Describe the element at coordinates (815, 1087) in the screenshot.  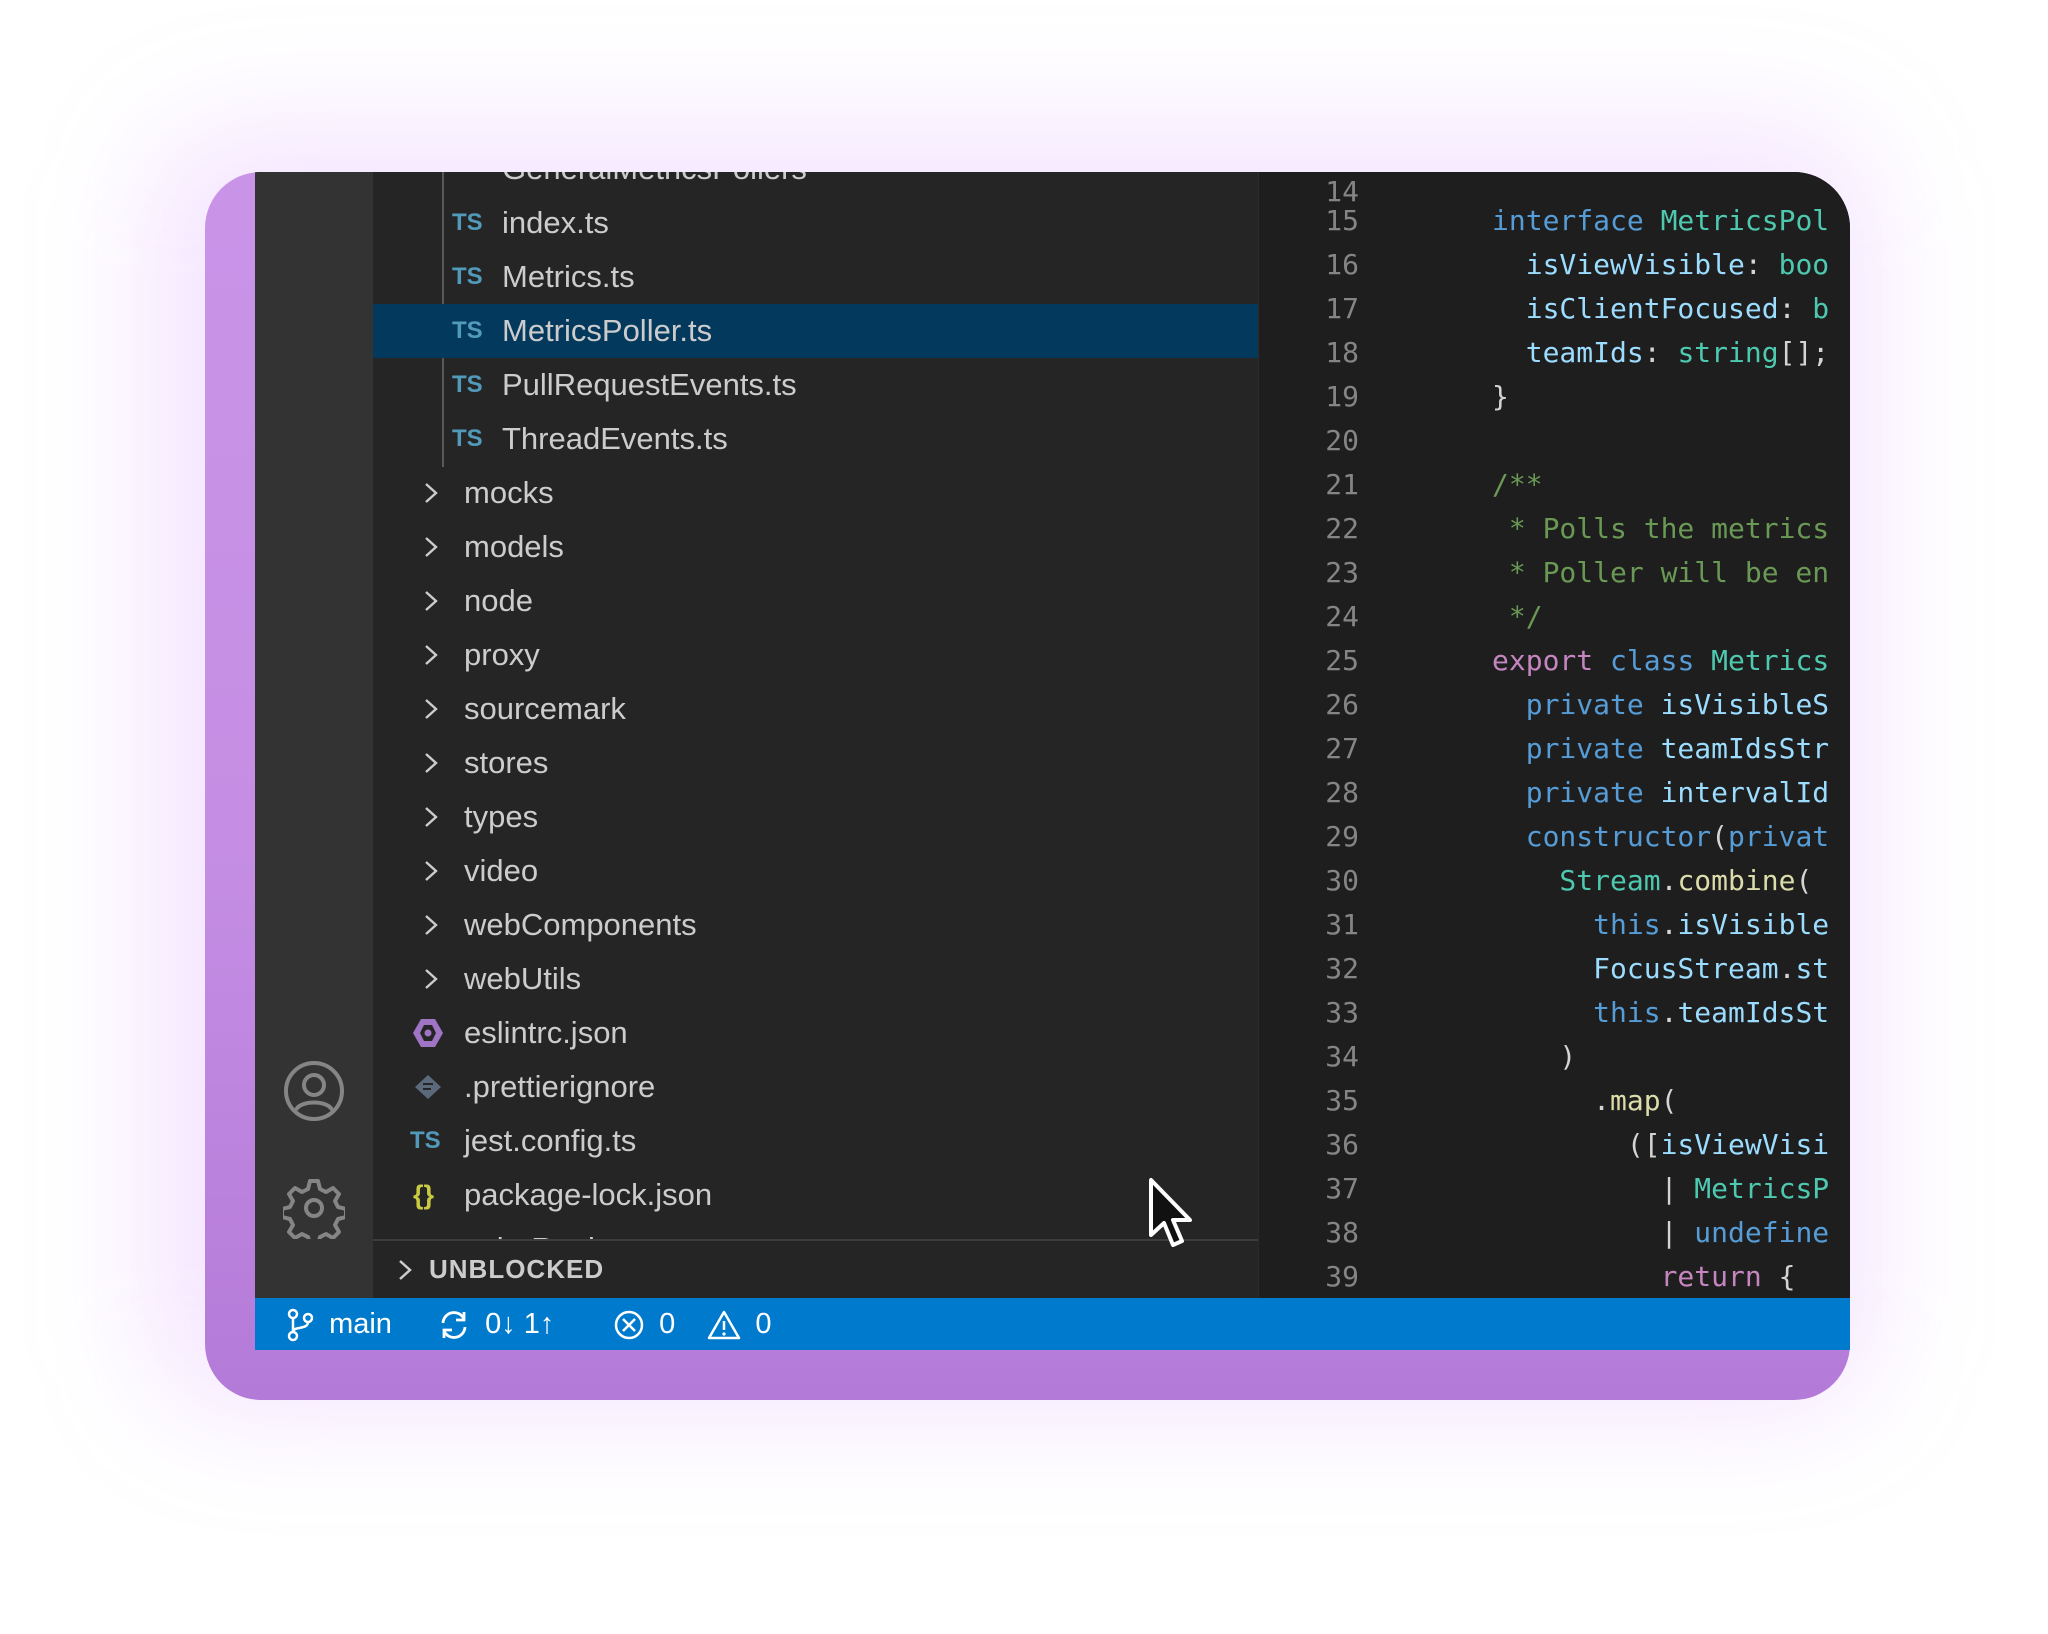
I see `tree-item-file: .prettierignore` at that location.